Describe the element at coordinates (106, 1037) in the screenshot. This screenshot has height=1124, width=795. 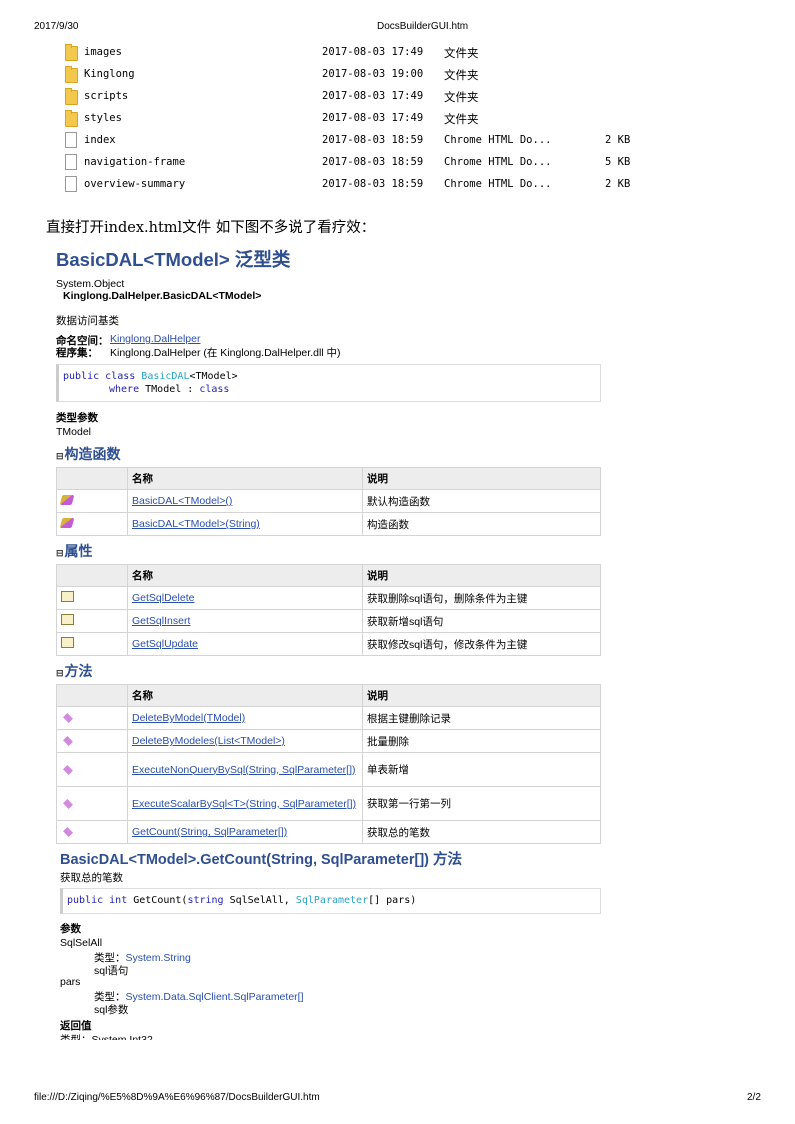
I see `return-type: 类型：System.Int32` at that location.